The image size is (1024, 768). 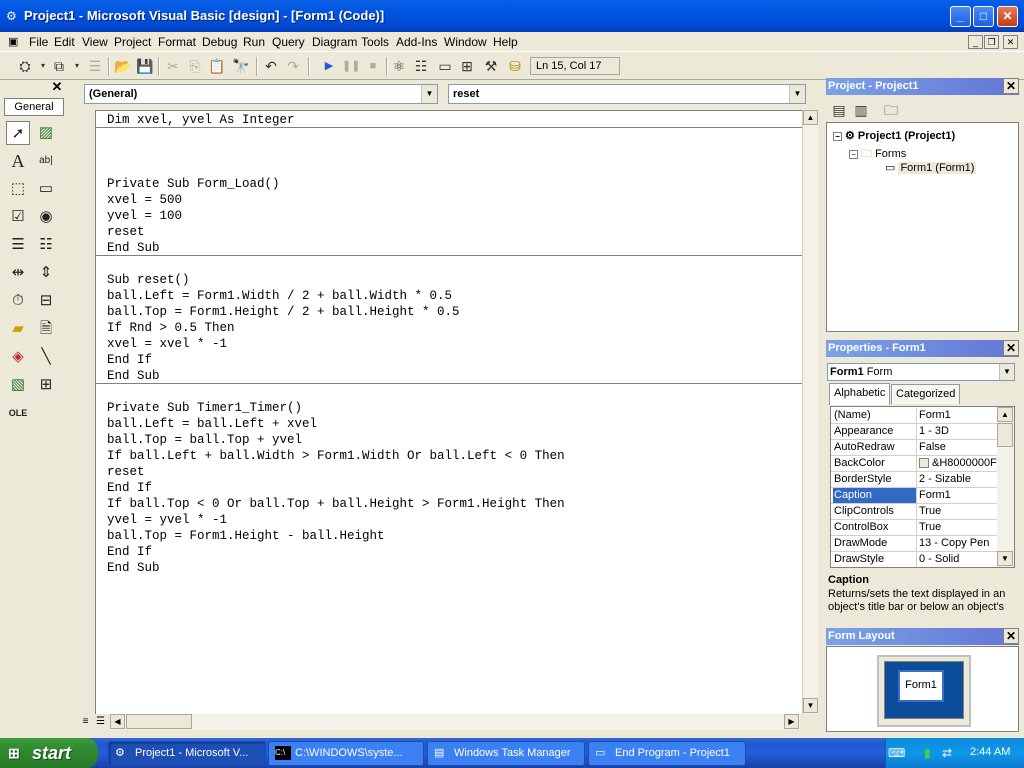 I want to click on menu-file: File, so click(x=38, y=42).